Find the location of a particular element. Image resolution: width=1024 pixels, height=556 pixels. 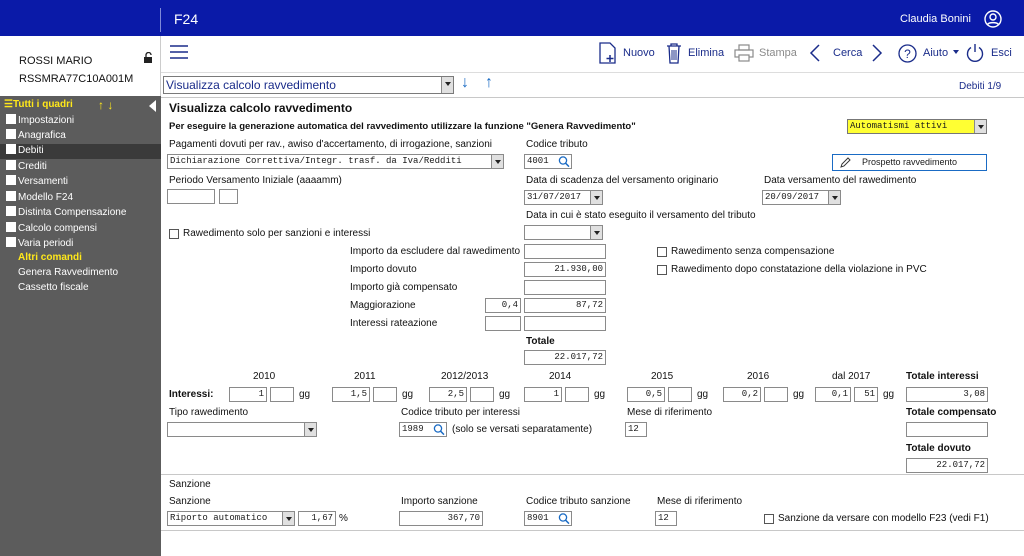

sidebar-item-anagrafica: Anagrafica is located at coordinates (81, 136).